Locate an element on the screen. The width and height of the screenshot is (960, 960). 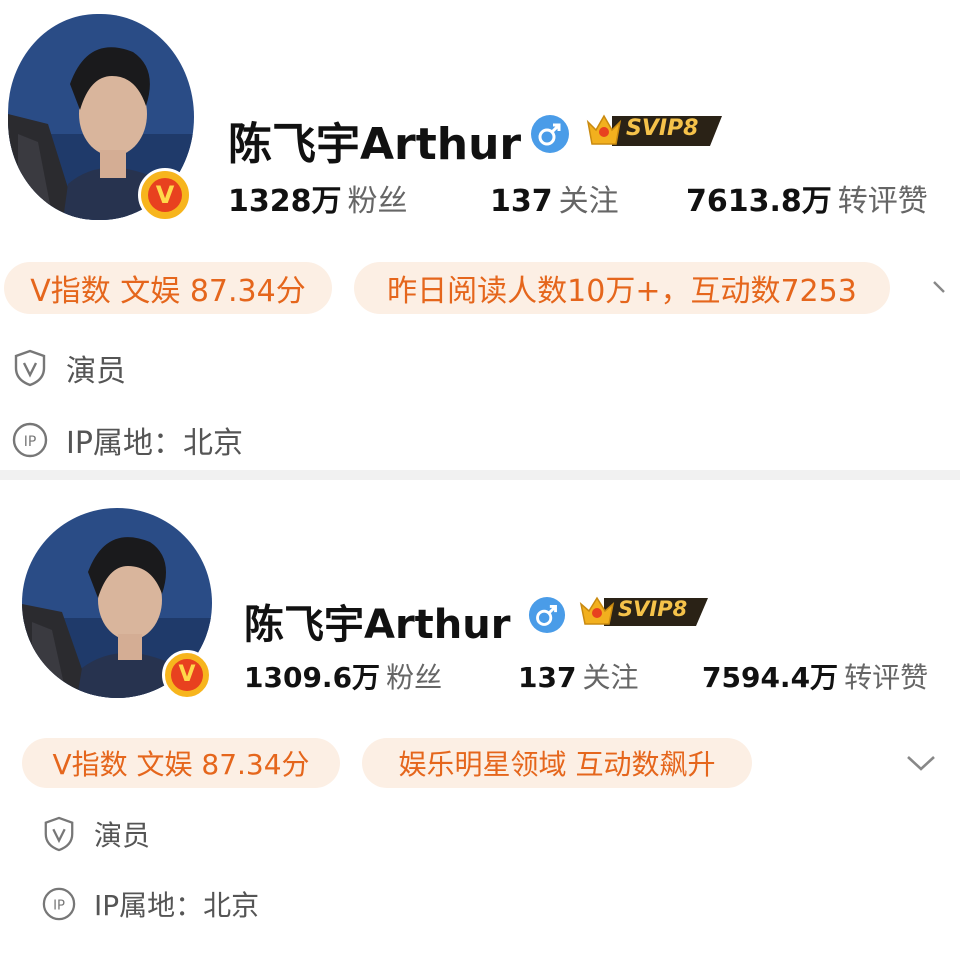
tag-reading-stats: 昨日阅读人数10万+，互动数7253 is located at coordinates (622, 288).